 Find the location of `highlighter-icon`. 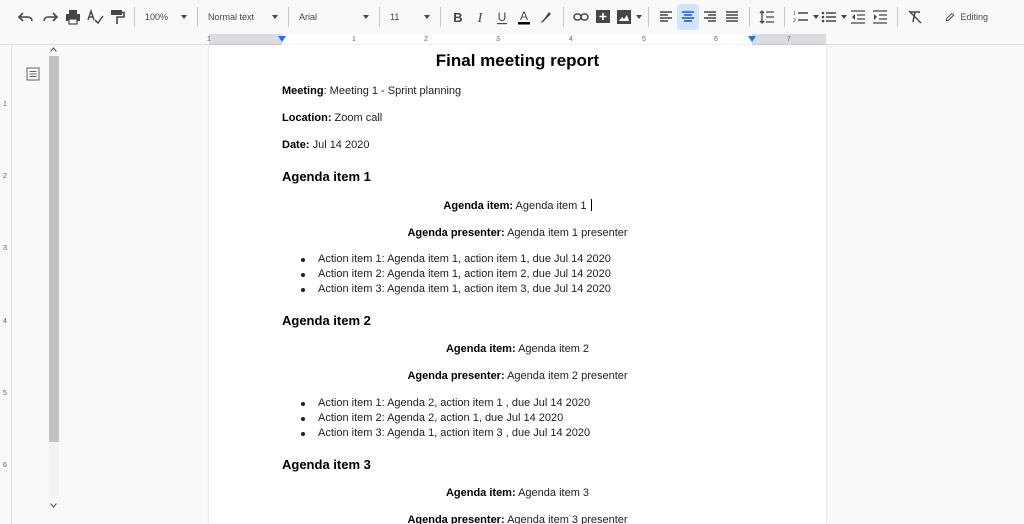

highlighter-icon is located at coordinates (546, 17).